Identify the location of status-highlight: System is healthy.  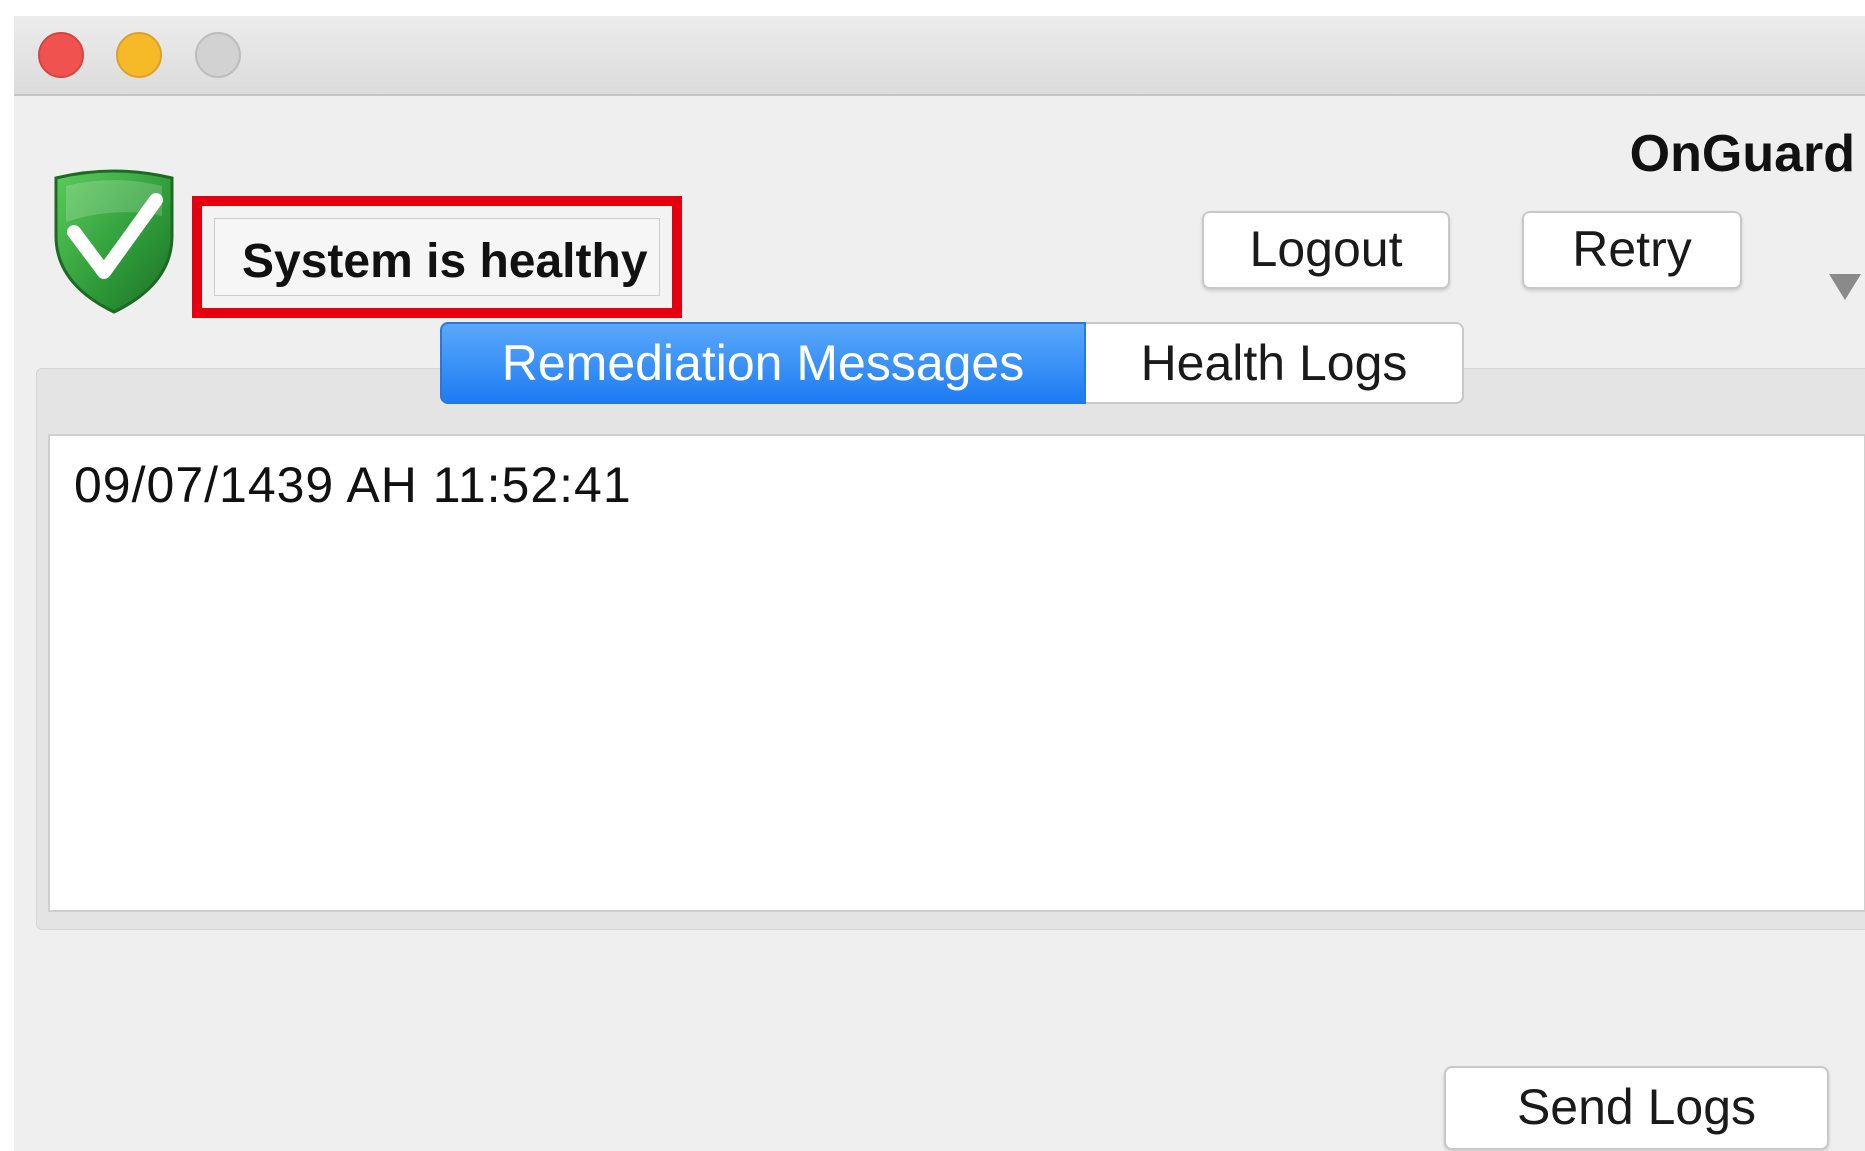
(437, 257).